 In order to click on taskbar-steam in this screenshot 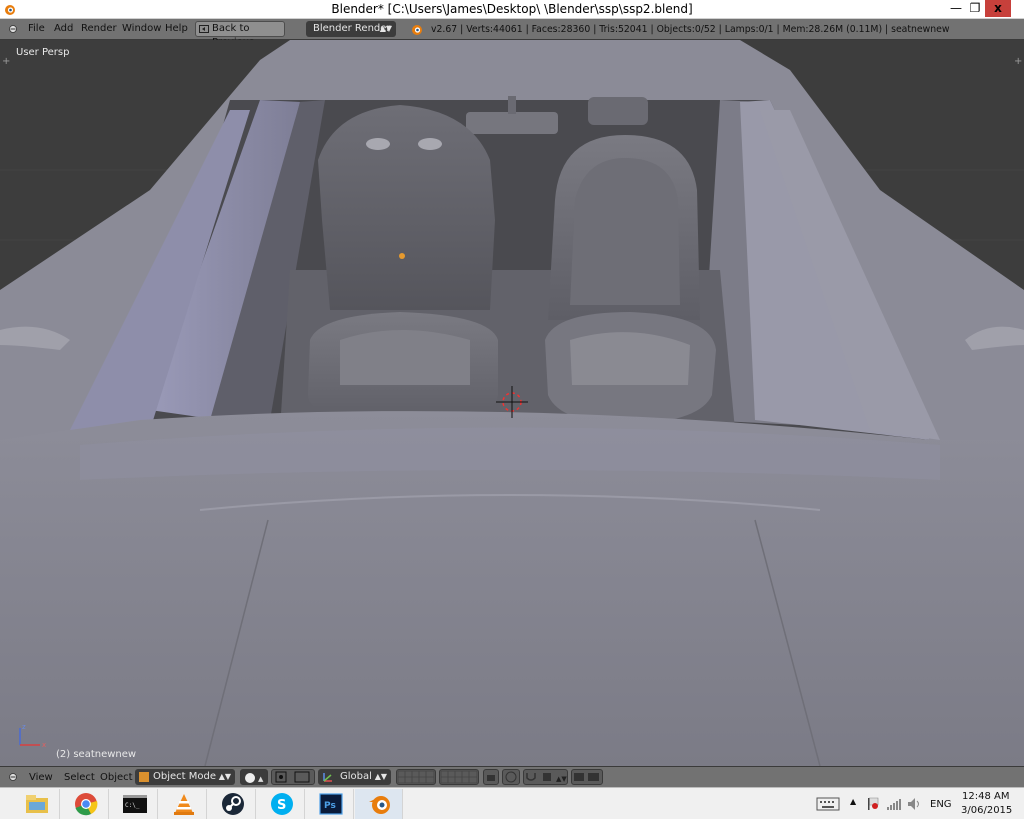, I will do `click(232, 804)`.